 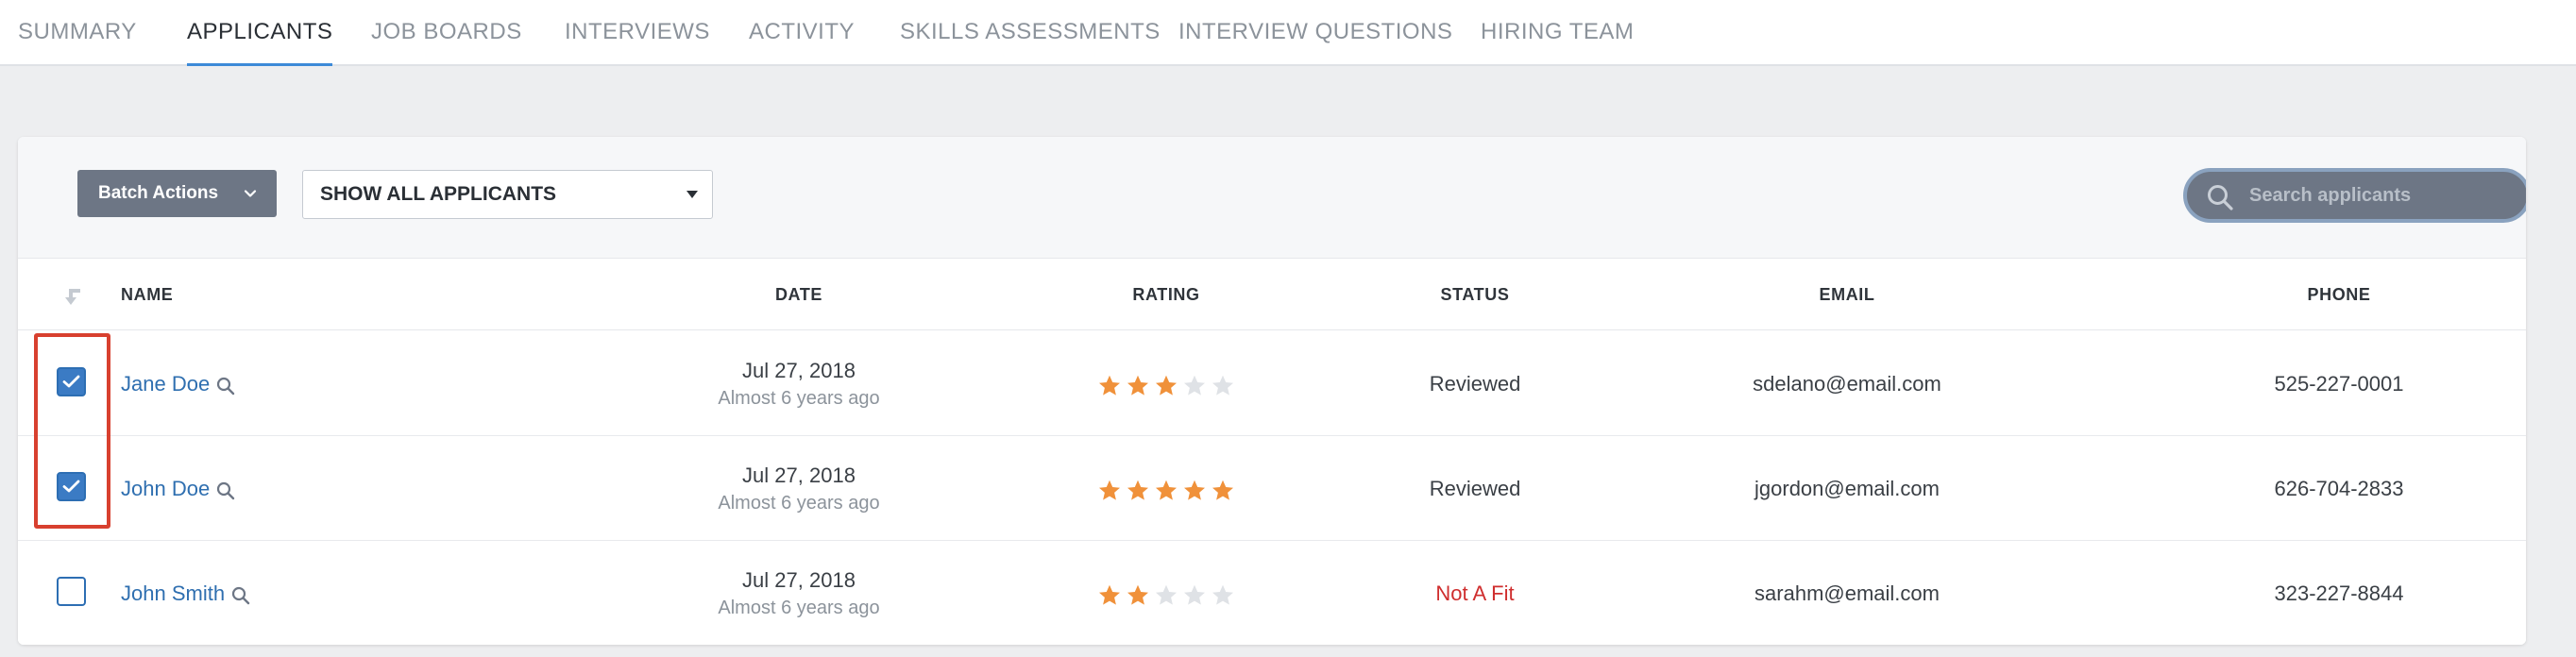 I want to click on status-text: Not A Fit, so click(x=1475, y=593).